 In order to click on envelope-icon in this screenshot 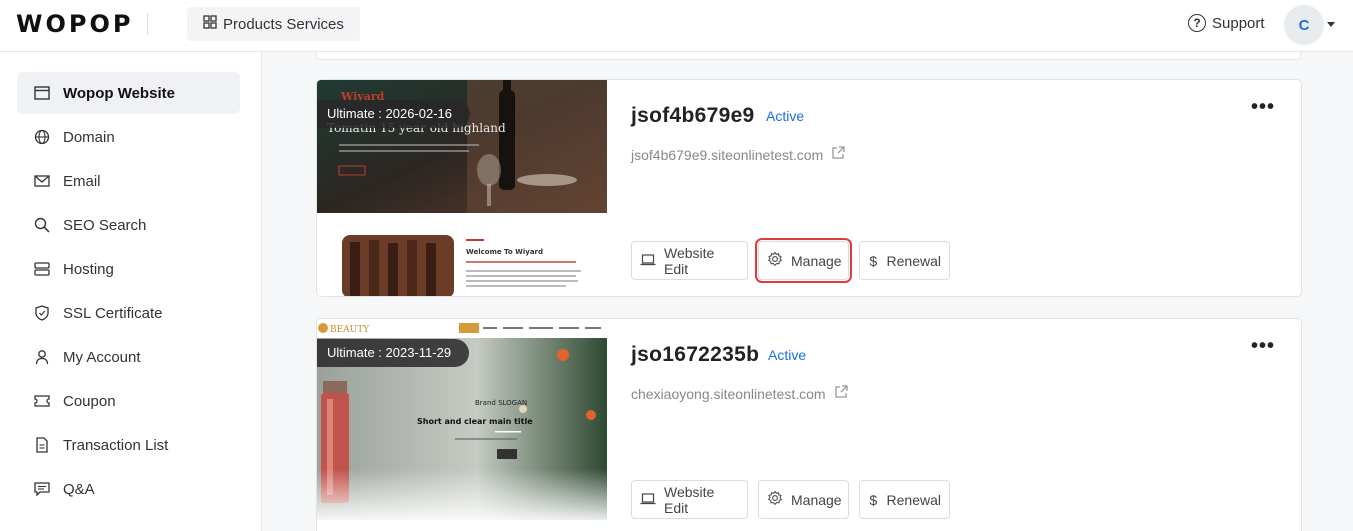, I will do `click(42, 181)`.